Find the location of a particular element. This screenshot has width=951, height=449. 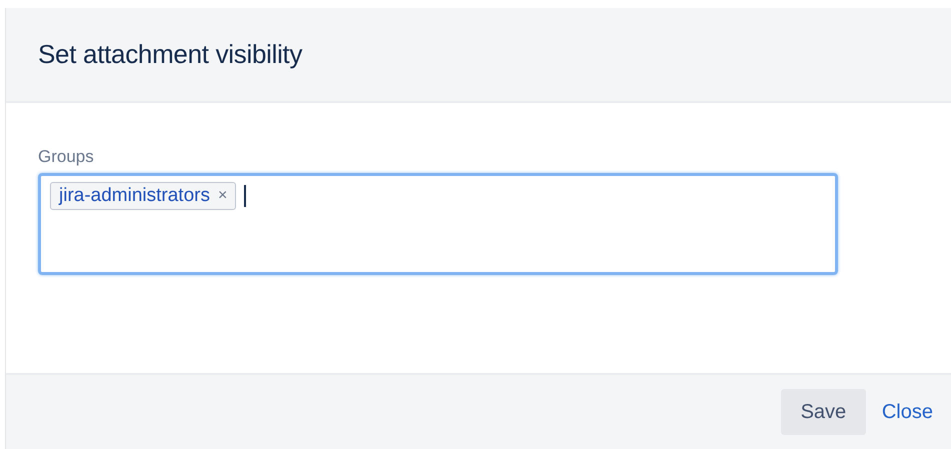

save-button: Save is located at coordinates (823, 412).